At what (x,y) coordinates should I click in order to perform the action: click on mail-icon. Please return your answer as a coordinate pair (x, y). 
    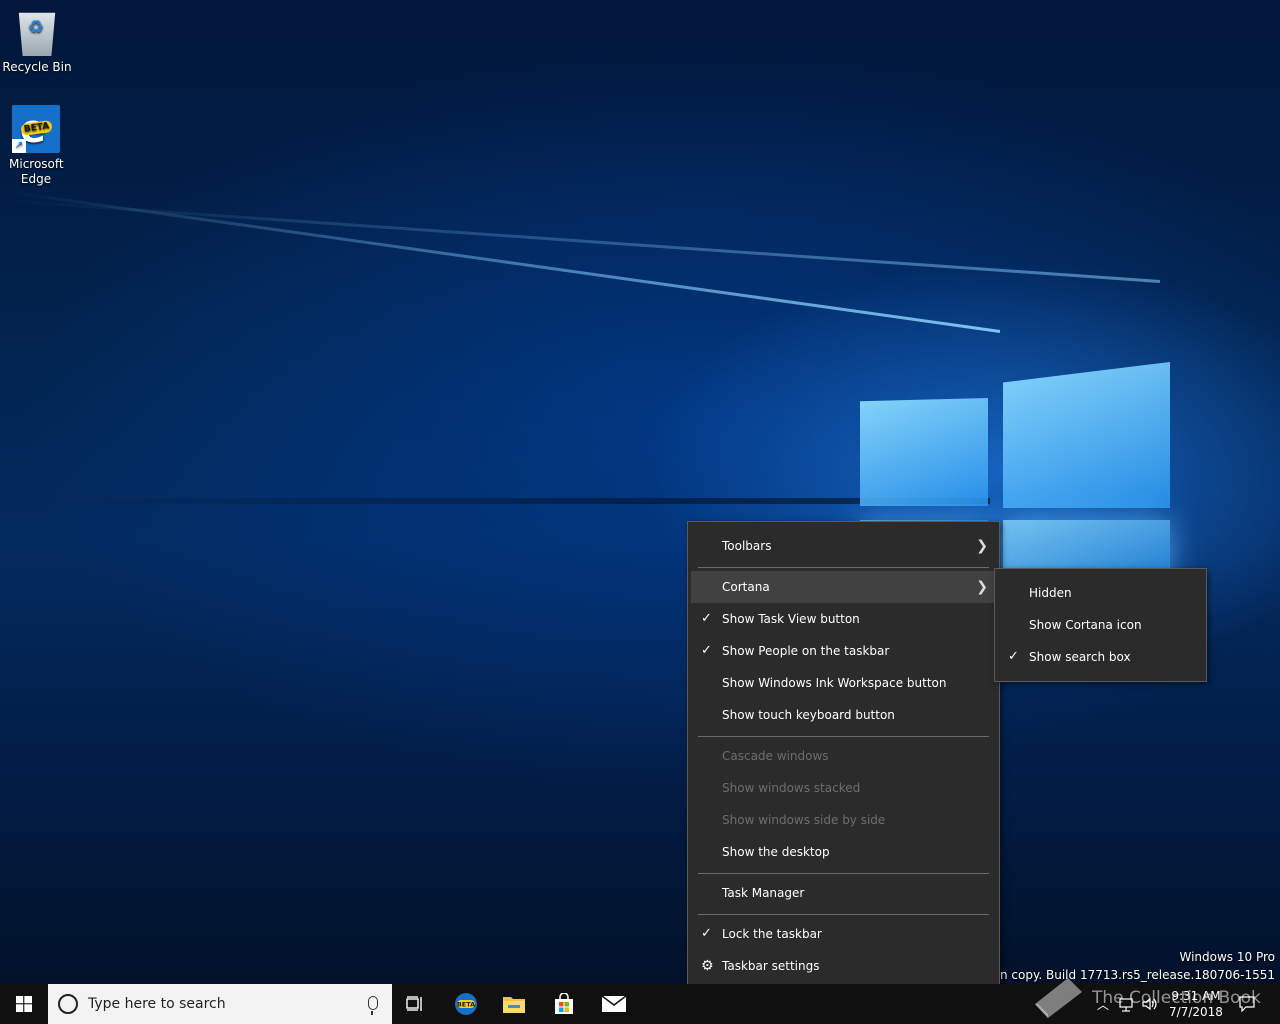
    Looking at the image, I should click on (614, 1003).